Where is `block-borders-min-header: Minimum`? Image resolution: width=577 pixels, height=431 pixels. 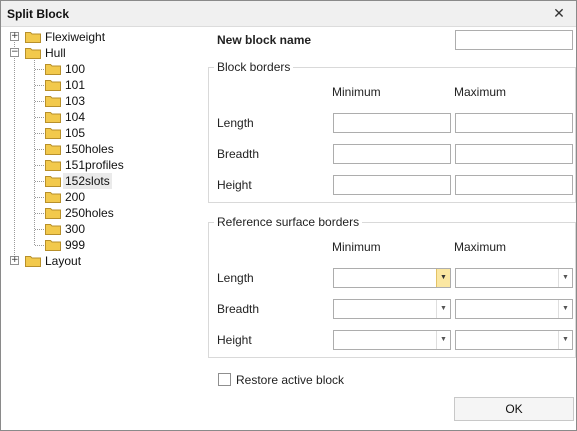
block-borders-min-header: Minimum is located at coordinates (356, 92).